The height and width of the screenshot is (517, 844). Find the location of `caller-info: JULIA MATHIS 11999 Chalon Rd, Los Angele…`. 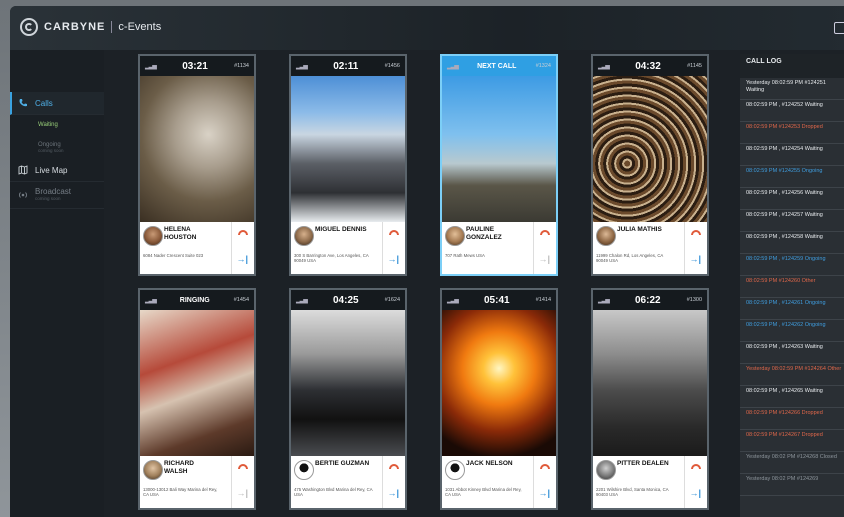

caller-info: JULIA MATHIS 11999 Chalon Rd, Los Angele… is located at coordinates (650, 248).